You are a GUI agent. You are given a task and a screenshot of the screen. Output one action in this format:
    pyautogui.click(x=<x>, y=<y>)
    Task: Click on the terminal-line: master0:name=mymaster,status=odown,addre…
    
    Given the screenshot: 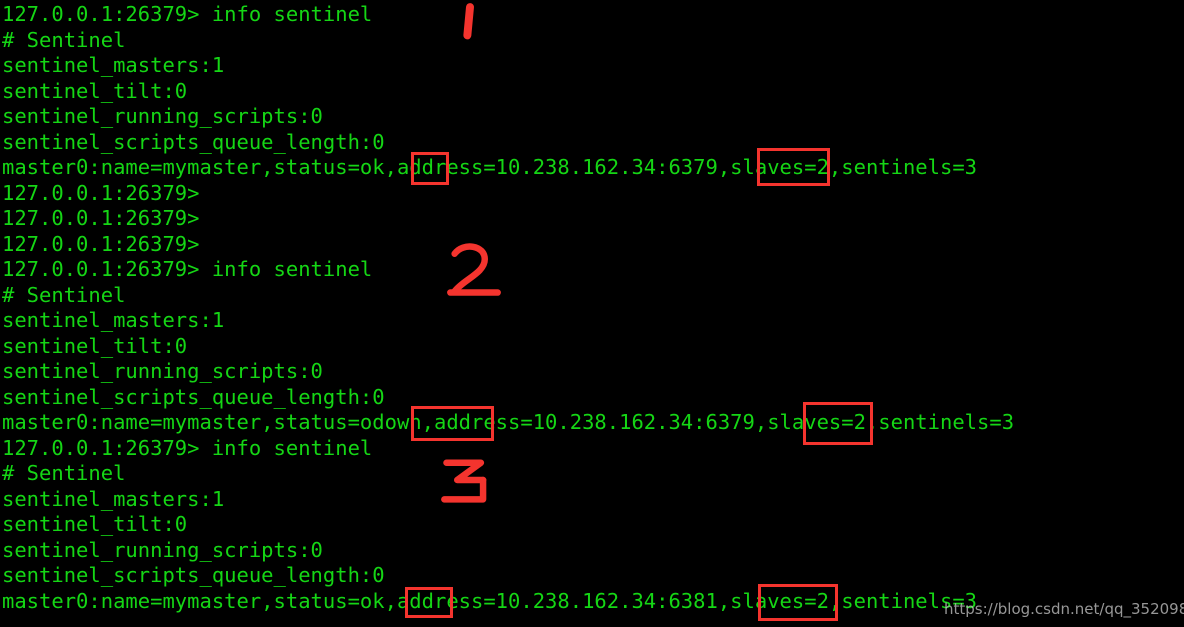 What is the action you would take?
    pyautogui.click(x=508, y=422)
    